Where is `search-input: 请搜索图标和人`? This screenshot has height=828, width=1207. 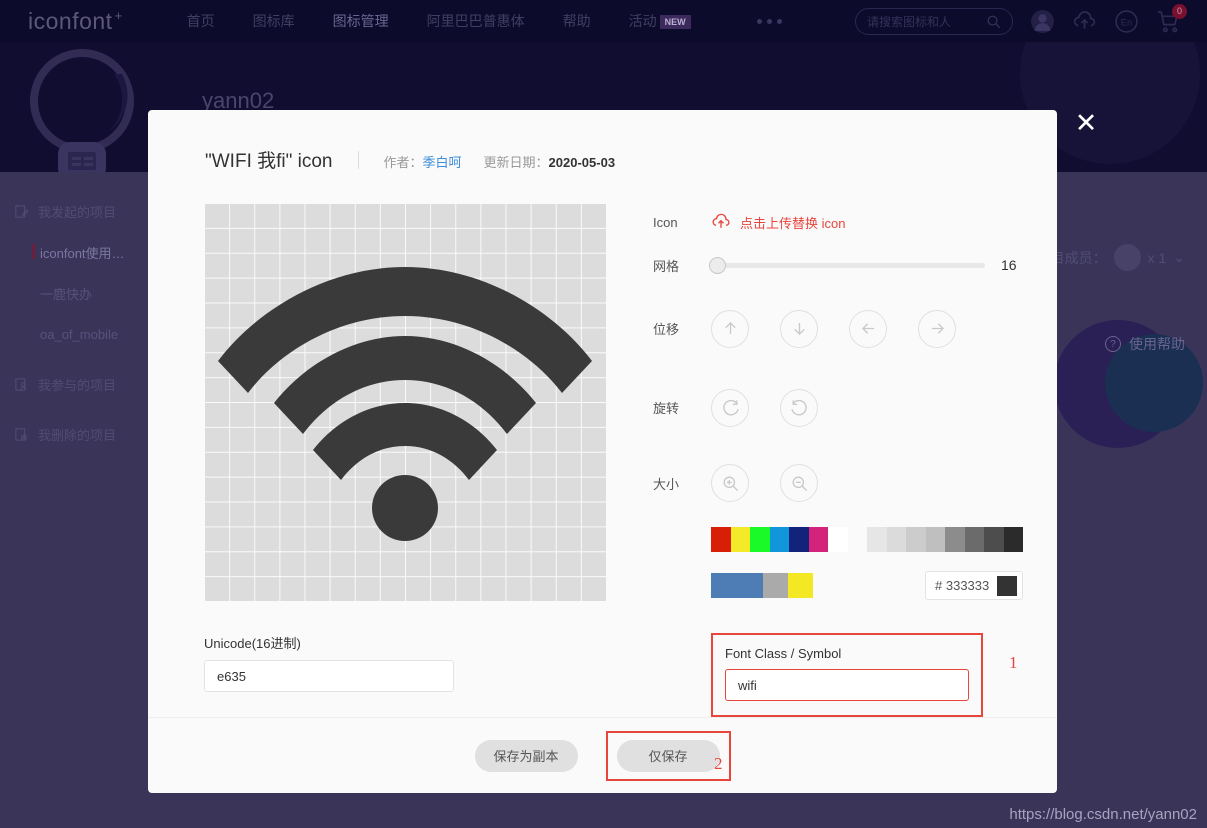 search-input: 请搜索图标和人 is located at coordinates (926, 21).